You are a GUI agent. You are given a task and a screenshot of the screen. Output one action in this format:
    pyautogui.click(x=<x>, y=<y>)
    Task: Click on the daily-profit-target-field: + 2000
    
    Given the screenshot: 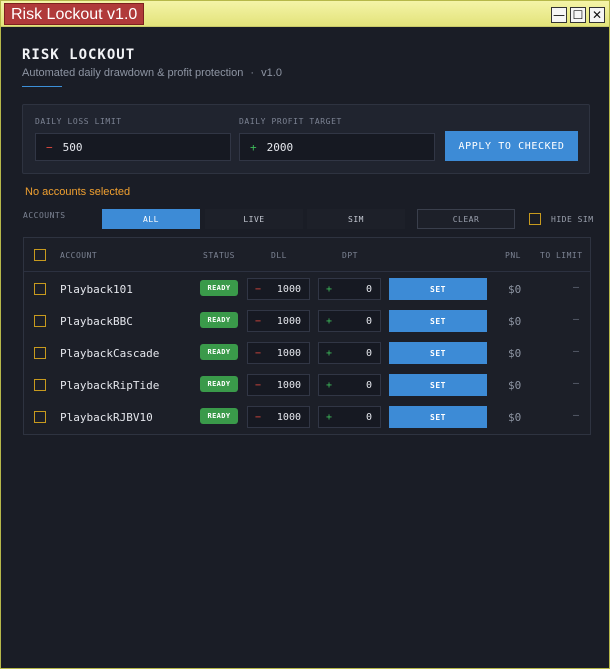 What is the action you would take?
    pyautogui.click(x=337, y=147)
    